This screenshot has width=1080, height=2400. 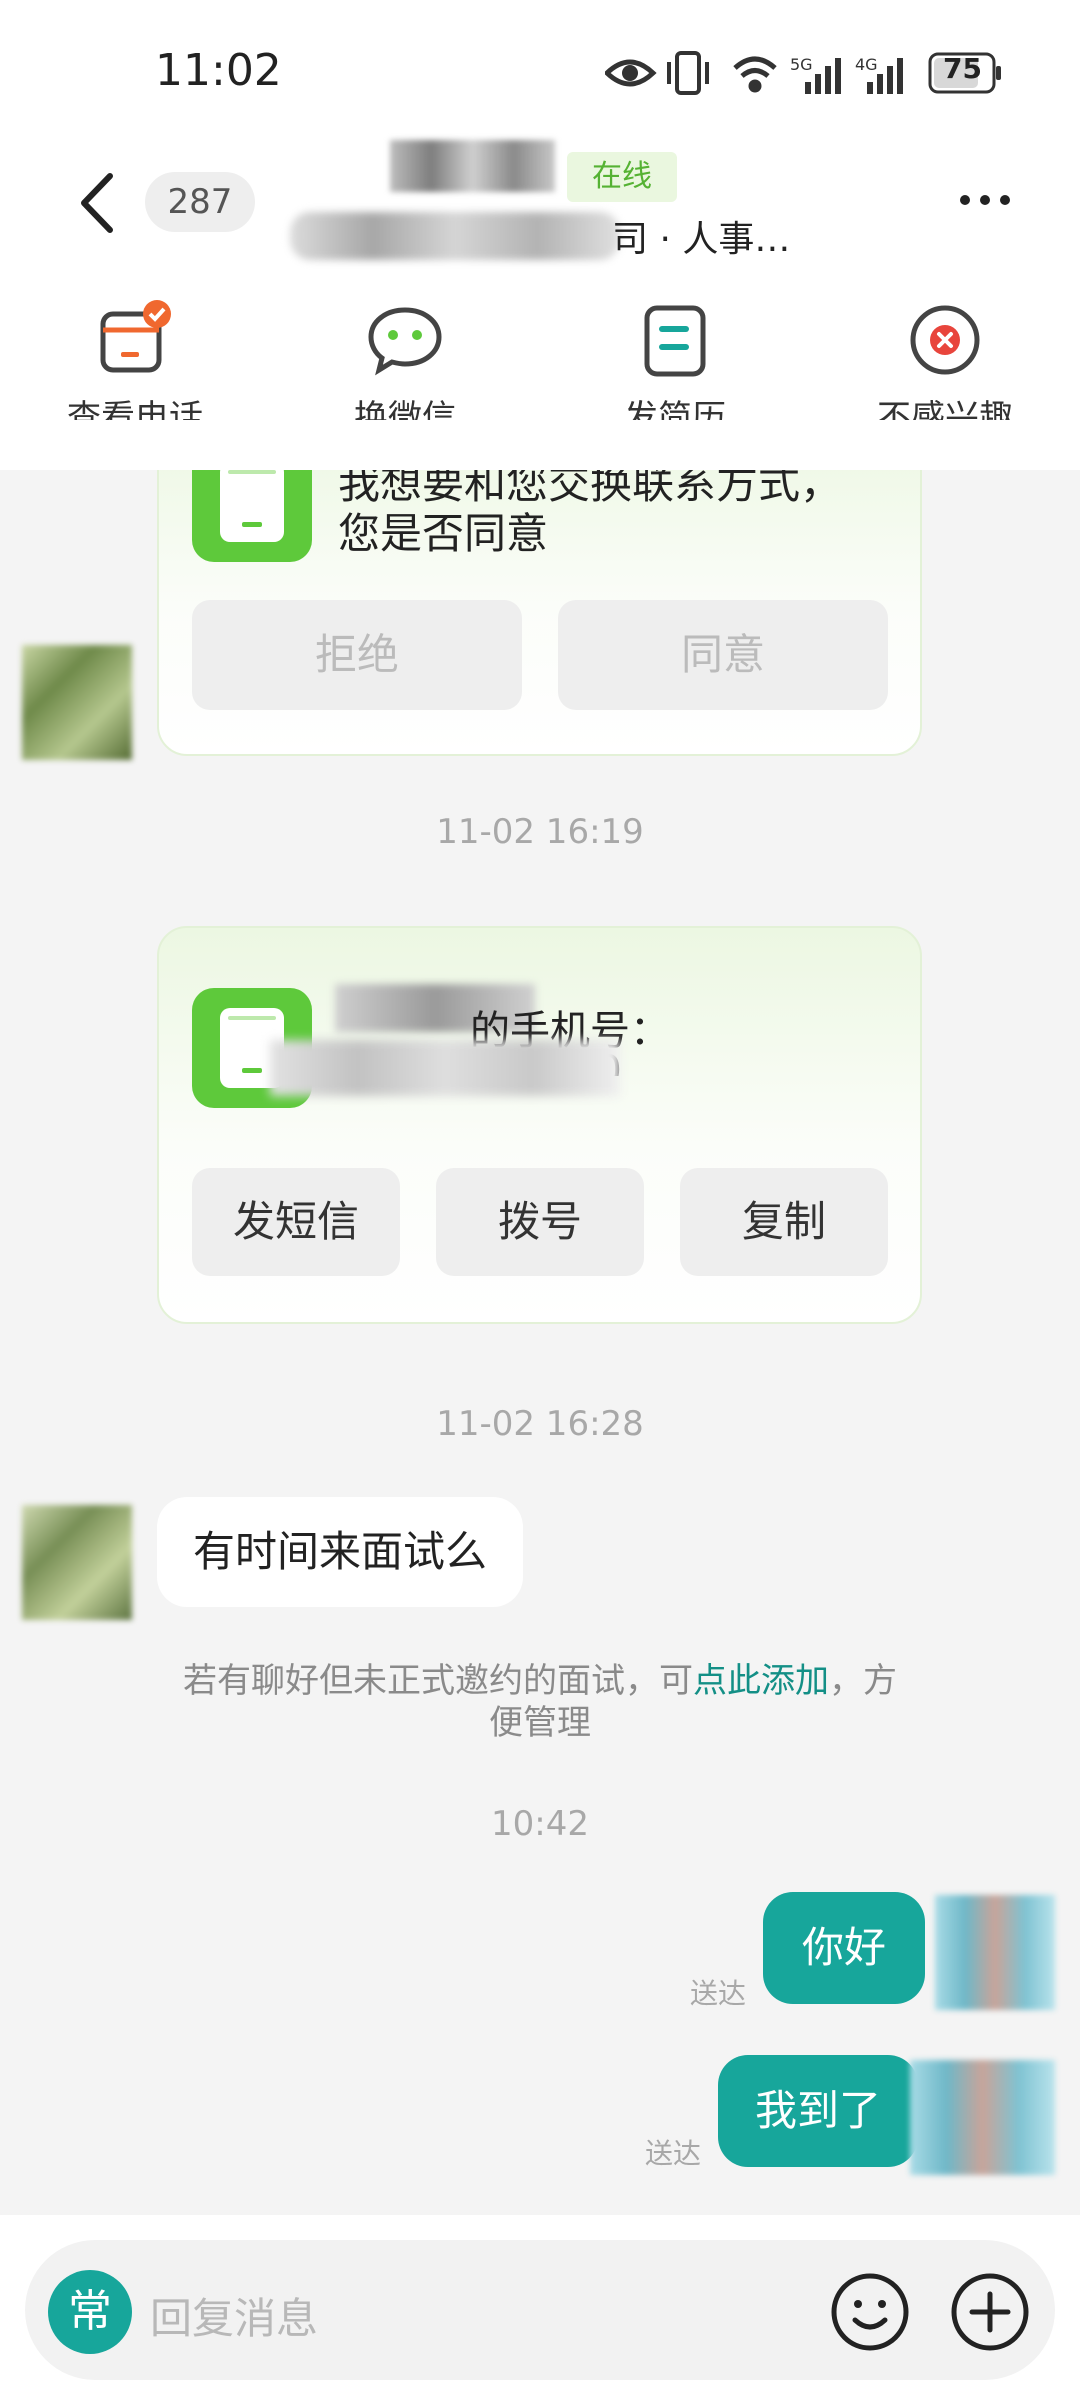 I want to click on more-dots-icon, so click(x=985, y=200).